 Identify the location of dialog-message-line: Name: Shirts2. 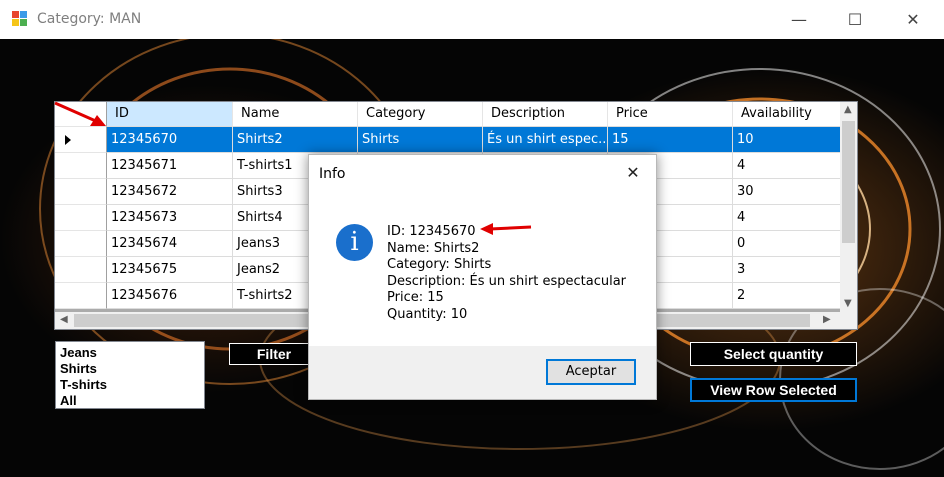
(433, 248).